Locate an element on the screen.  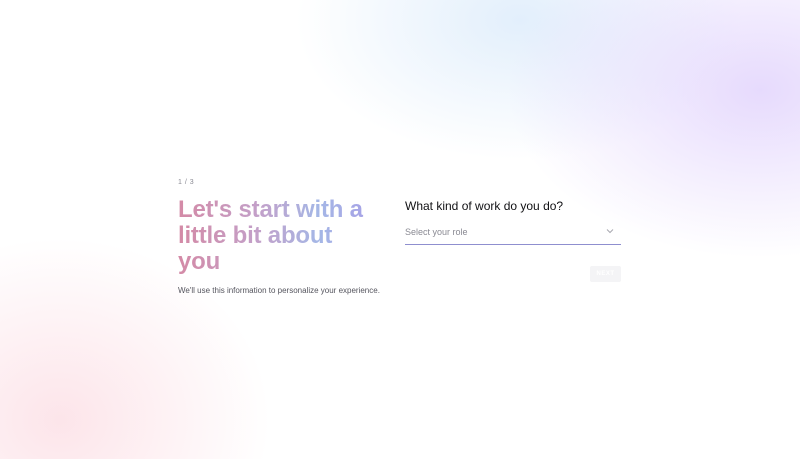
step-indicator: 1 / 3 is located at coordinates (186, 182).